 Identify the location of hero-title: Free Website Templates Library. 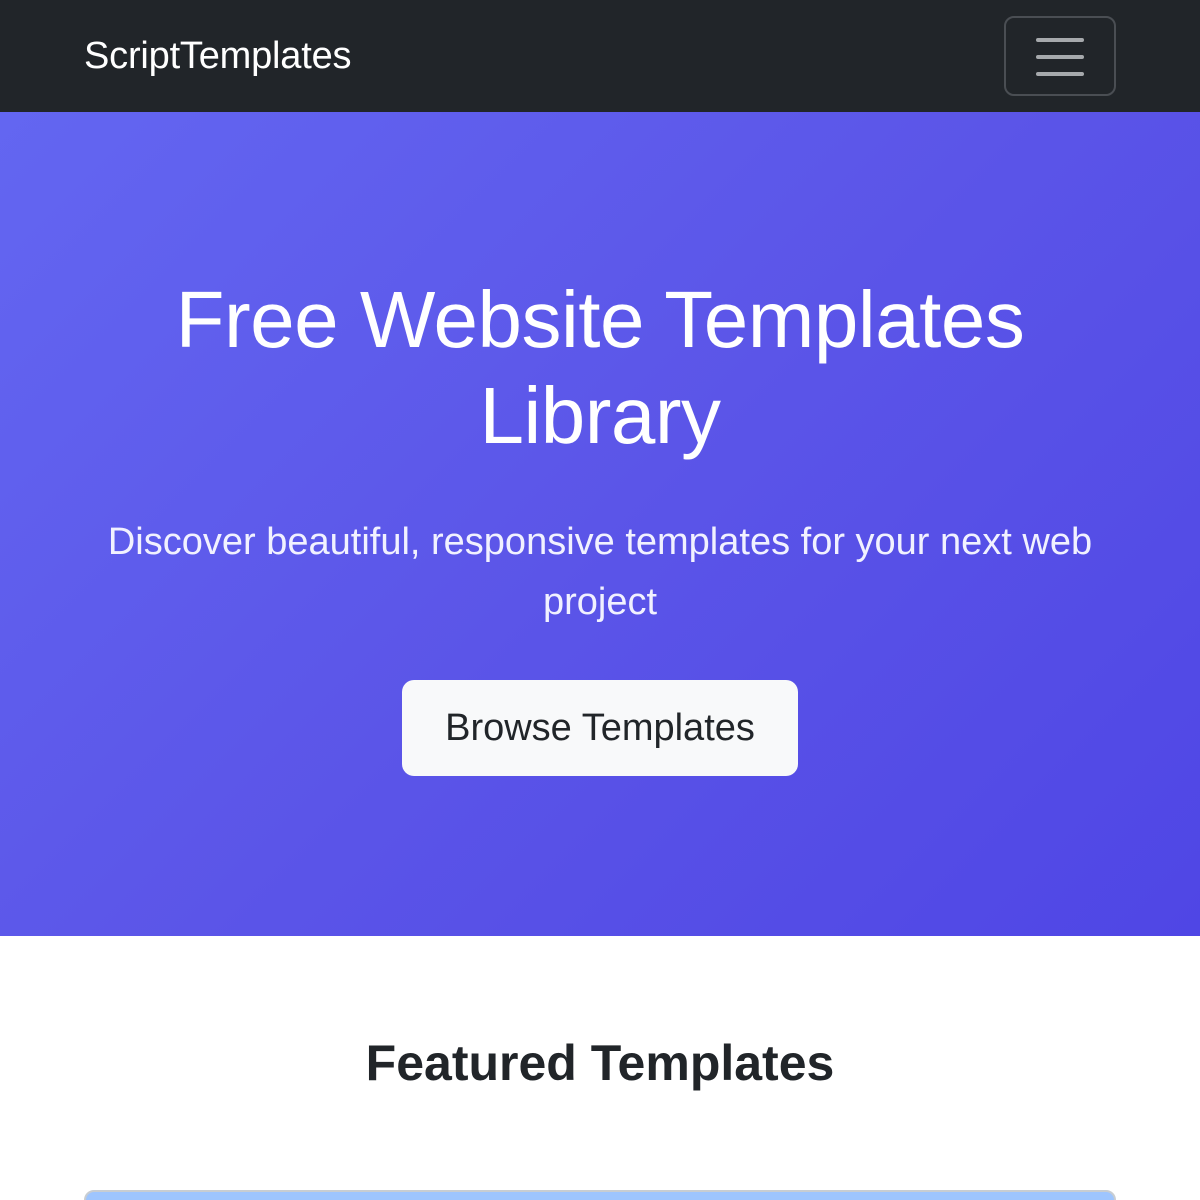
(600, 367).